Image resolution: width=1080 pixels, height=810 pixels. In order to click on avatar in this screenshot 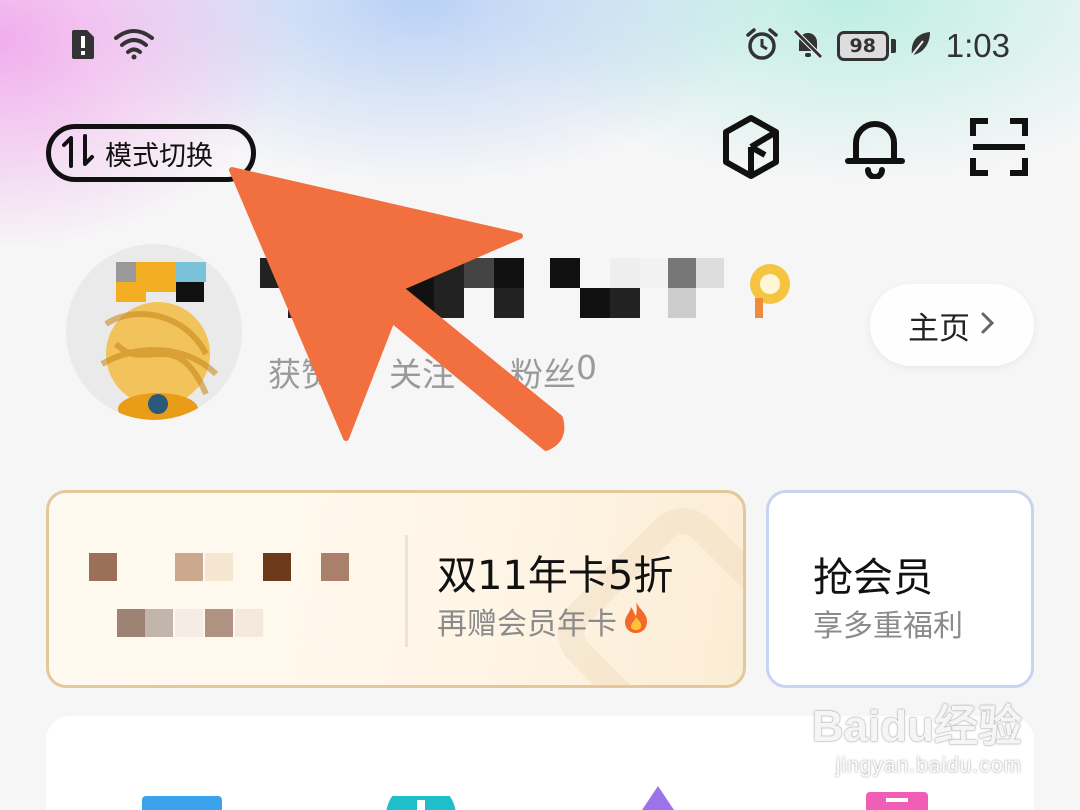, I will do `click(154, 332)`.